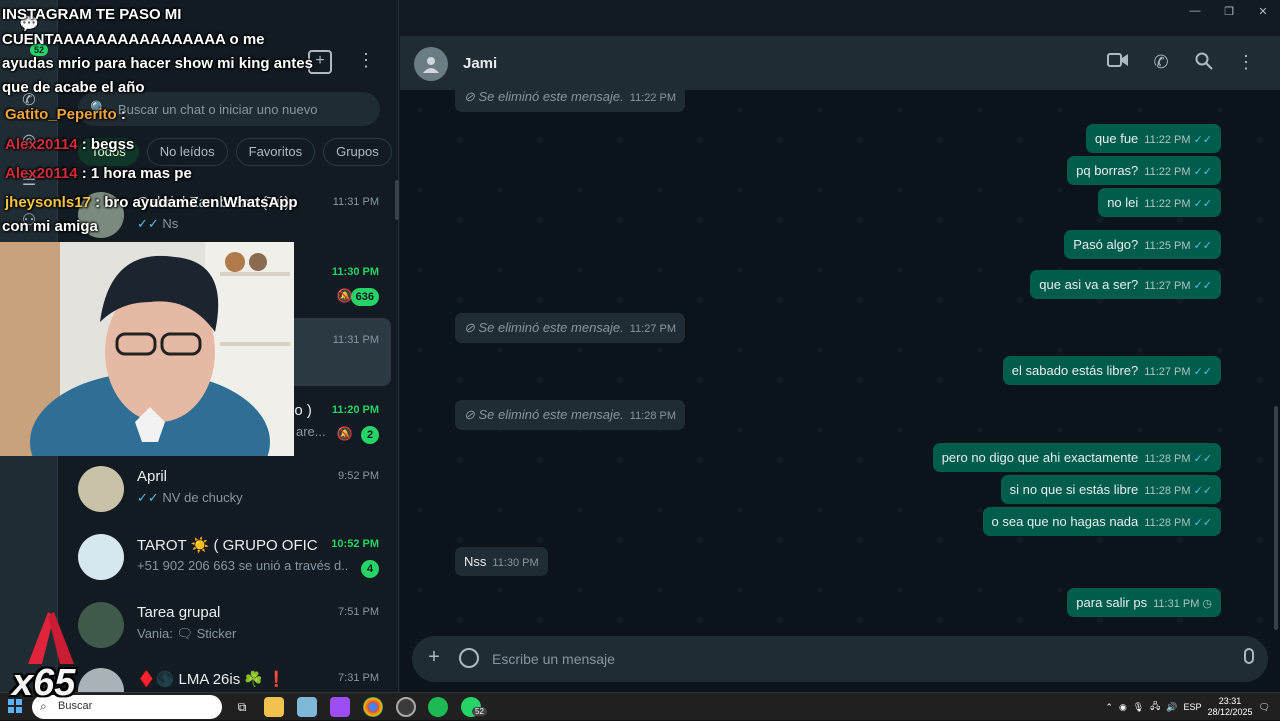 The image size is (1280, 721). I want to click on clock: 23:31 28/12/2025, so click(1230, 707).